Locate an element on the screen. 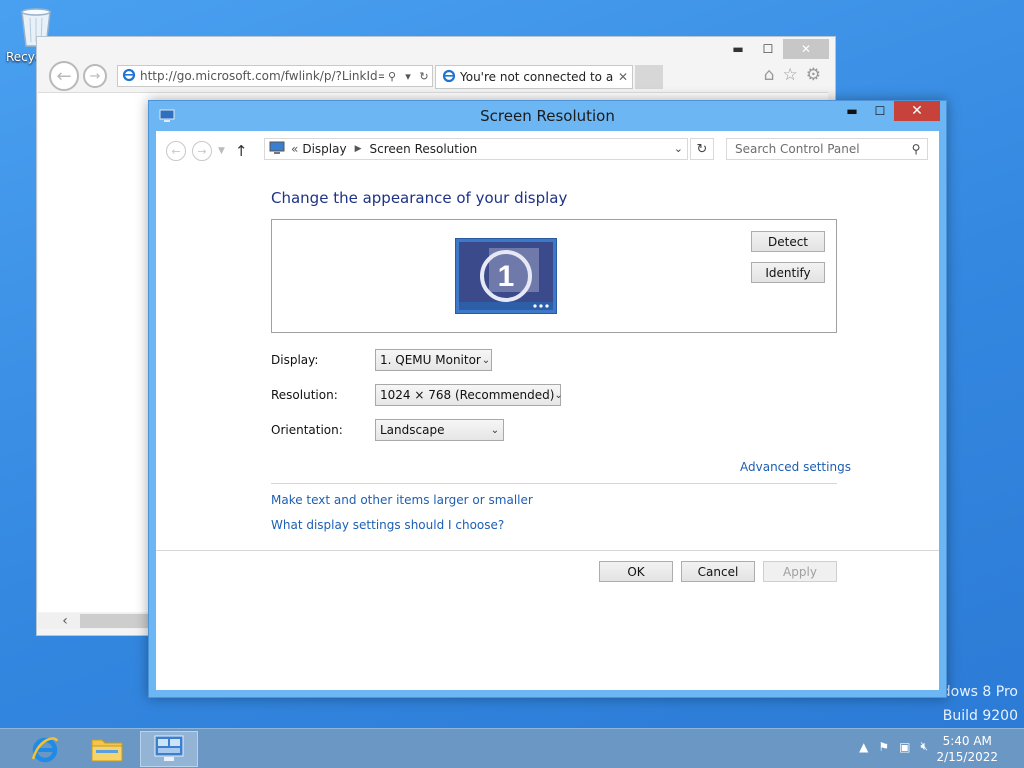 This screenshot has width=1024, height=768. favorites-star-icon: ☆ is located at coordinates (790, 75).